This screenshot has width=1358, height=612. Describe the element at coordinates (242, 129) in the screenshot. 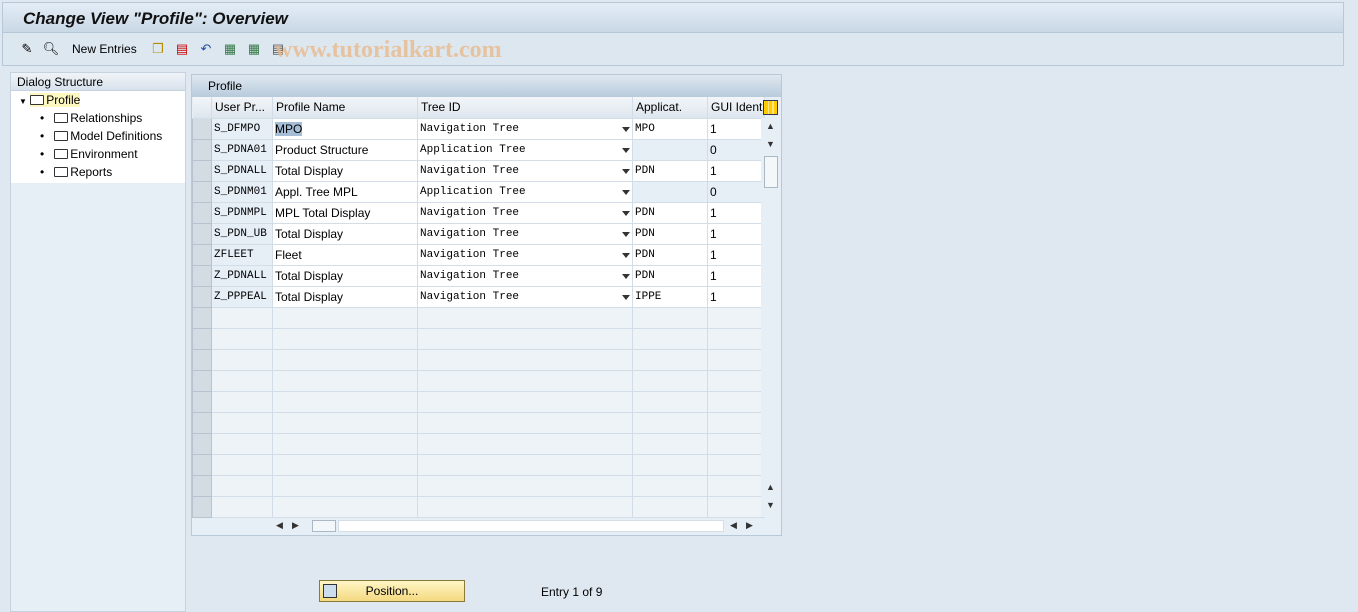

I see `cell-user-profile: S_DFMPO` at that location.